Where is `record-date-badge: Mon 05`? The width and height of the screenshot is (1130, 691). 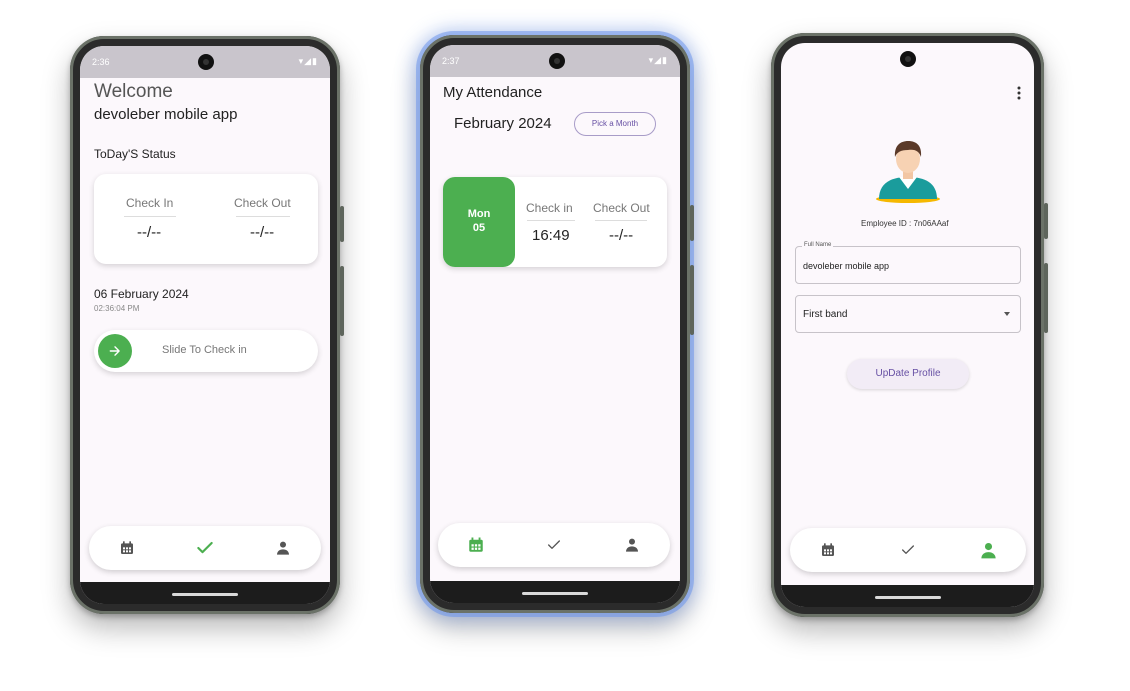 record-date-badge: Mon 05 is located at coordinates (479, 222).